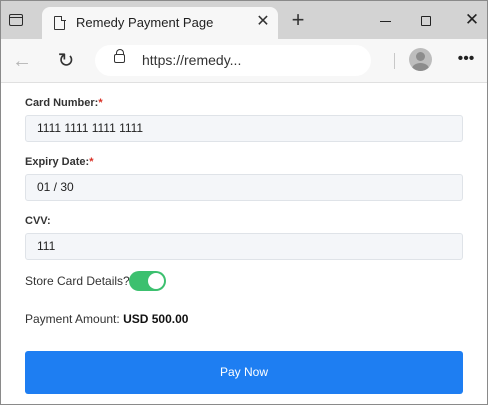 This screenshot has height=405, width=488. I want to click on store-card-toggle, so click(147, 281).